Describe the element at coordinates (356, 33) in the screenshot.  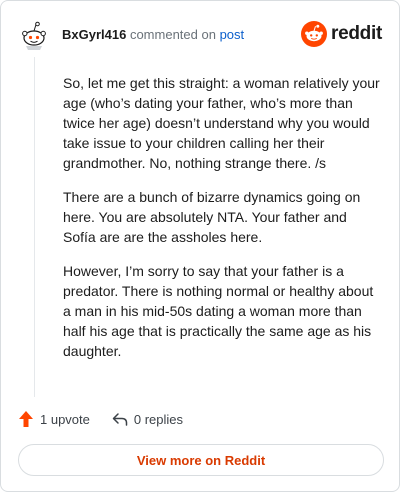
I see `reddit-wordmark: reddit` at that location.